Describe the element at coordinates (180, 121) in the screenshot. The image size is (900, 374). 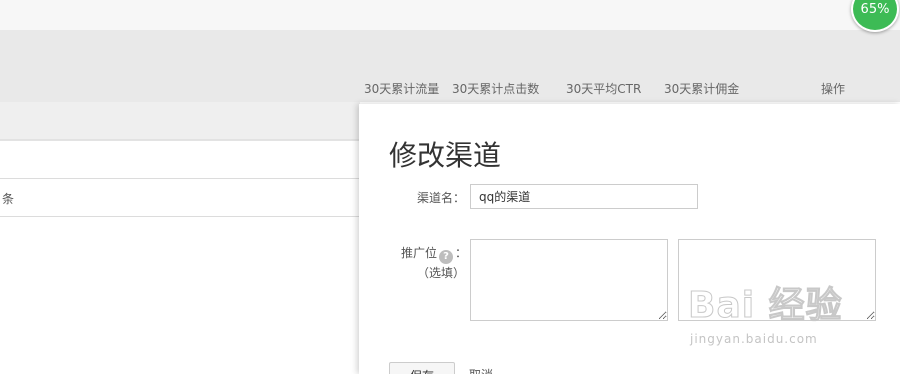
I see `table-subheader-strip` at that location.